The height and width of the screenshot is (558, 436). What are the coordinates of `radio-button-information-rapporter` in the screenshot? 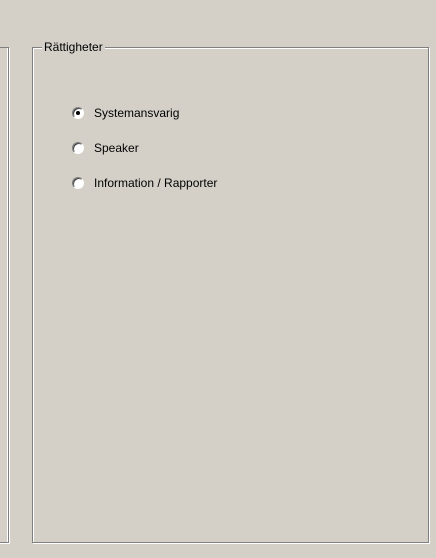 It's located at (78, 183).